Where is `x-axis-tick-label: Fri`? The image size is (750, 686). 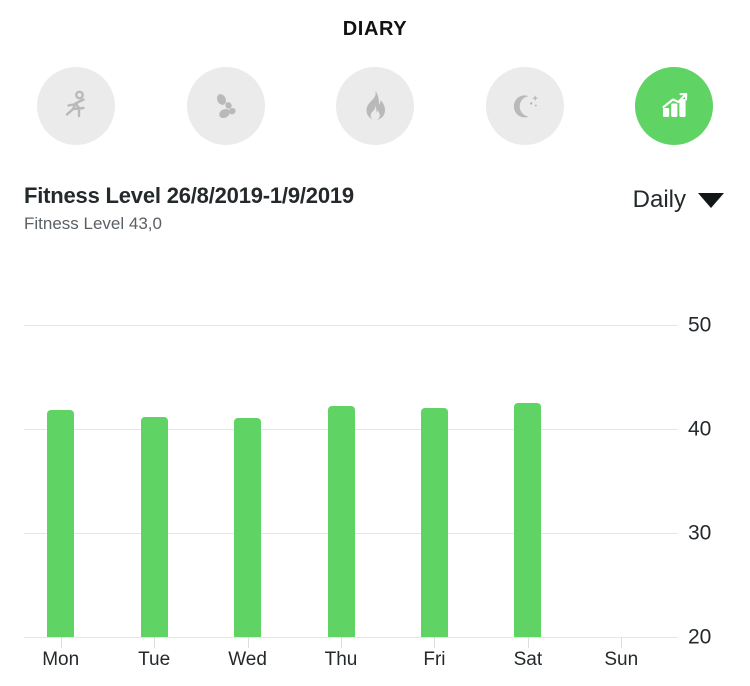
x-axis-tick-label: Fri is located at coordinates (434, 659).